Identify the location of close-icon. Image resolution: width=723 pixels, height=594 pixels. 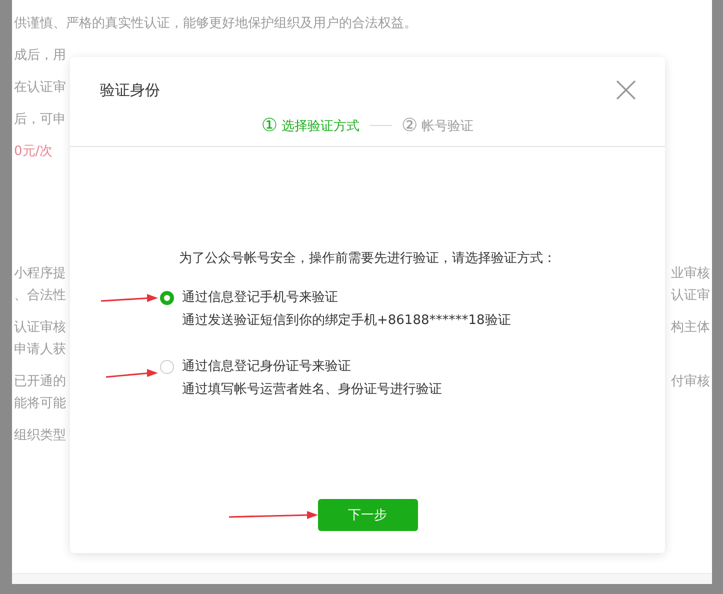
(626, 90).